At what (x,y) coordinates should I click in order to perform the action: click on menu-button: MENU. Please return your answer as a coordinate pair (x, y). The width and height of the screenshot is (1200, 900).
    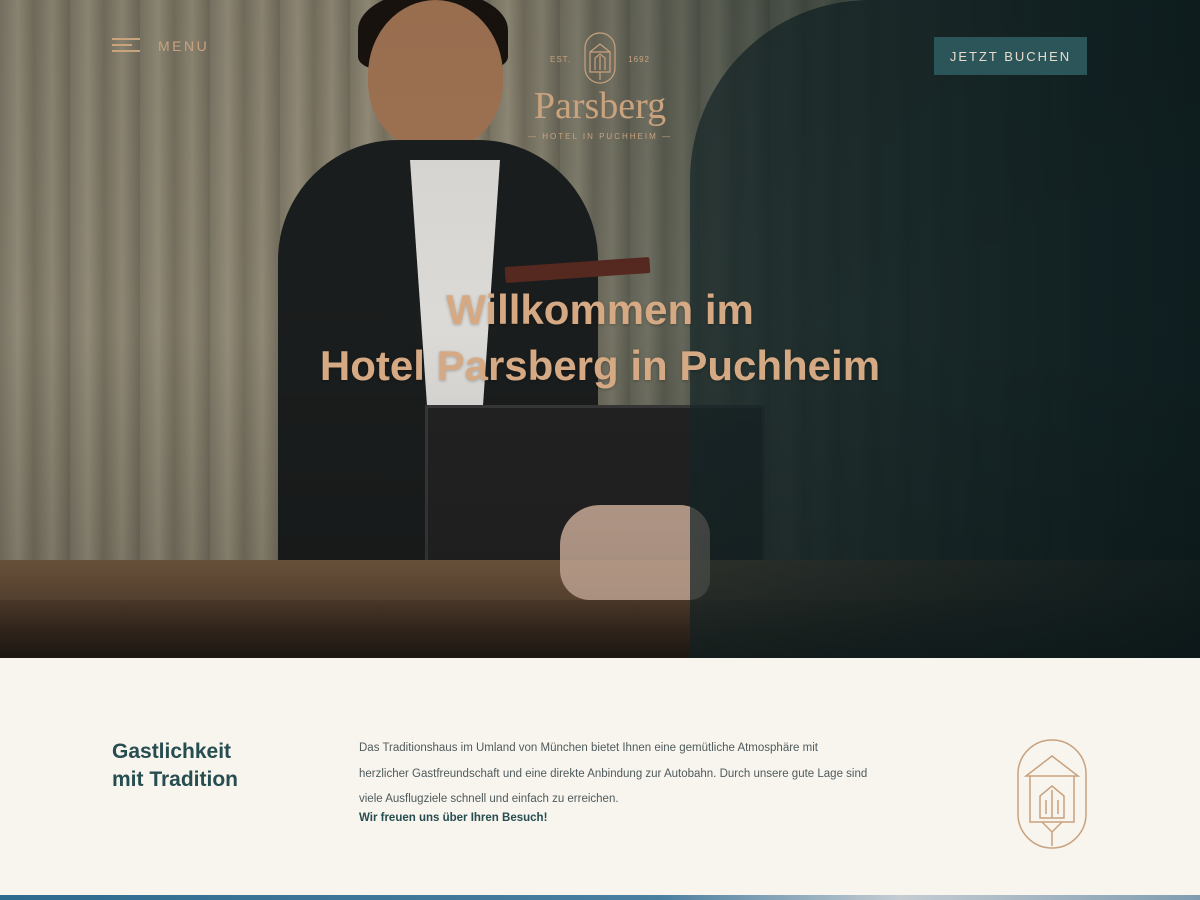
    Looking at the image, I should click on (160, 46).